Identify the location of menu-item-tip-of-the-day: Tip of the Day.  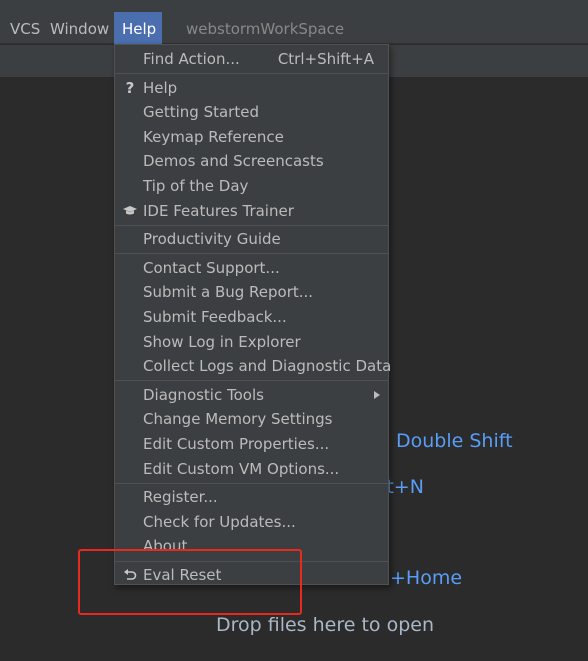
(251, 186).